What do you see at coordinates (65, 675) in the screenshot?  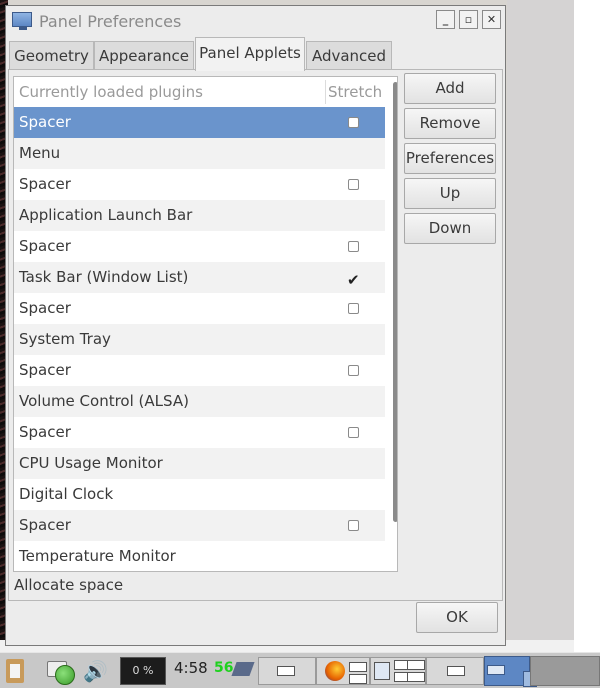 I see `globe-icon` at bounding box center [65, 675].